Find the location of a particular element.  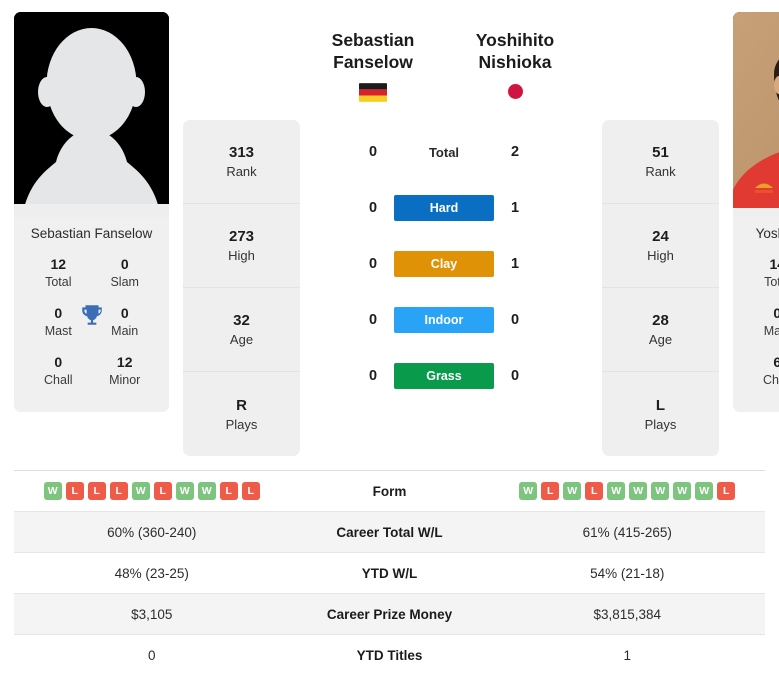

left-age-value: 32 is located at coordinates (241, 321).